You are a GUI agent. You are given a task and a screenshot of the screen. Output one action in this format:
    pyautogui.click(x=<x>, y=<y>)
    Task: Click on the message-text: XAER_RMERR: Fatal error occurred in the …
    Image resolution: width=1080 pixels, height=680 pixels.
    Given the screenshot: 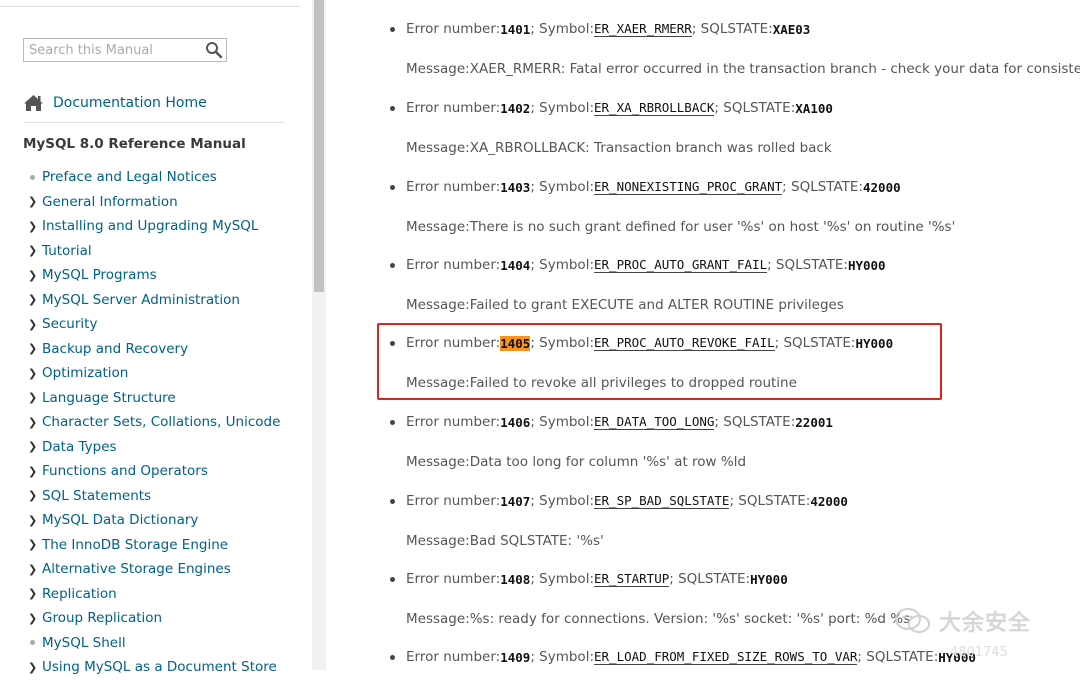 What is the action you would take?
    pyautogui.click(x=774, y=69)
    